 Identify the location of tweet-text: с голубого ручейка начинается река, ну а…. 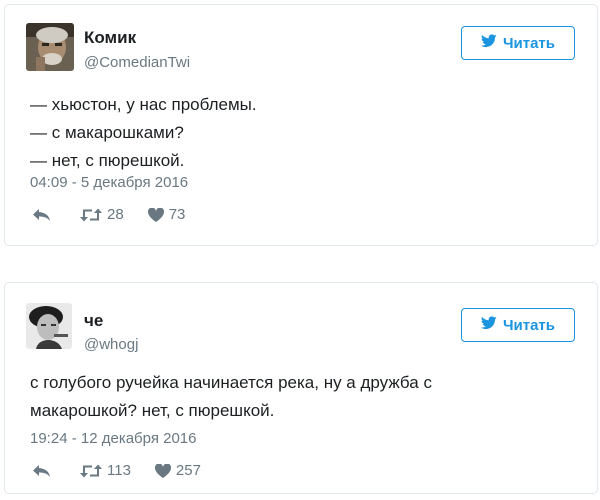
(303, 397).